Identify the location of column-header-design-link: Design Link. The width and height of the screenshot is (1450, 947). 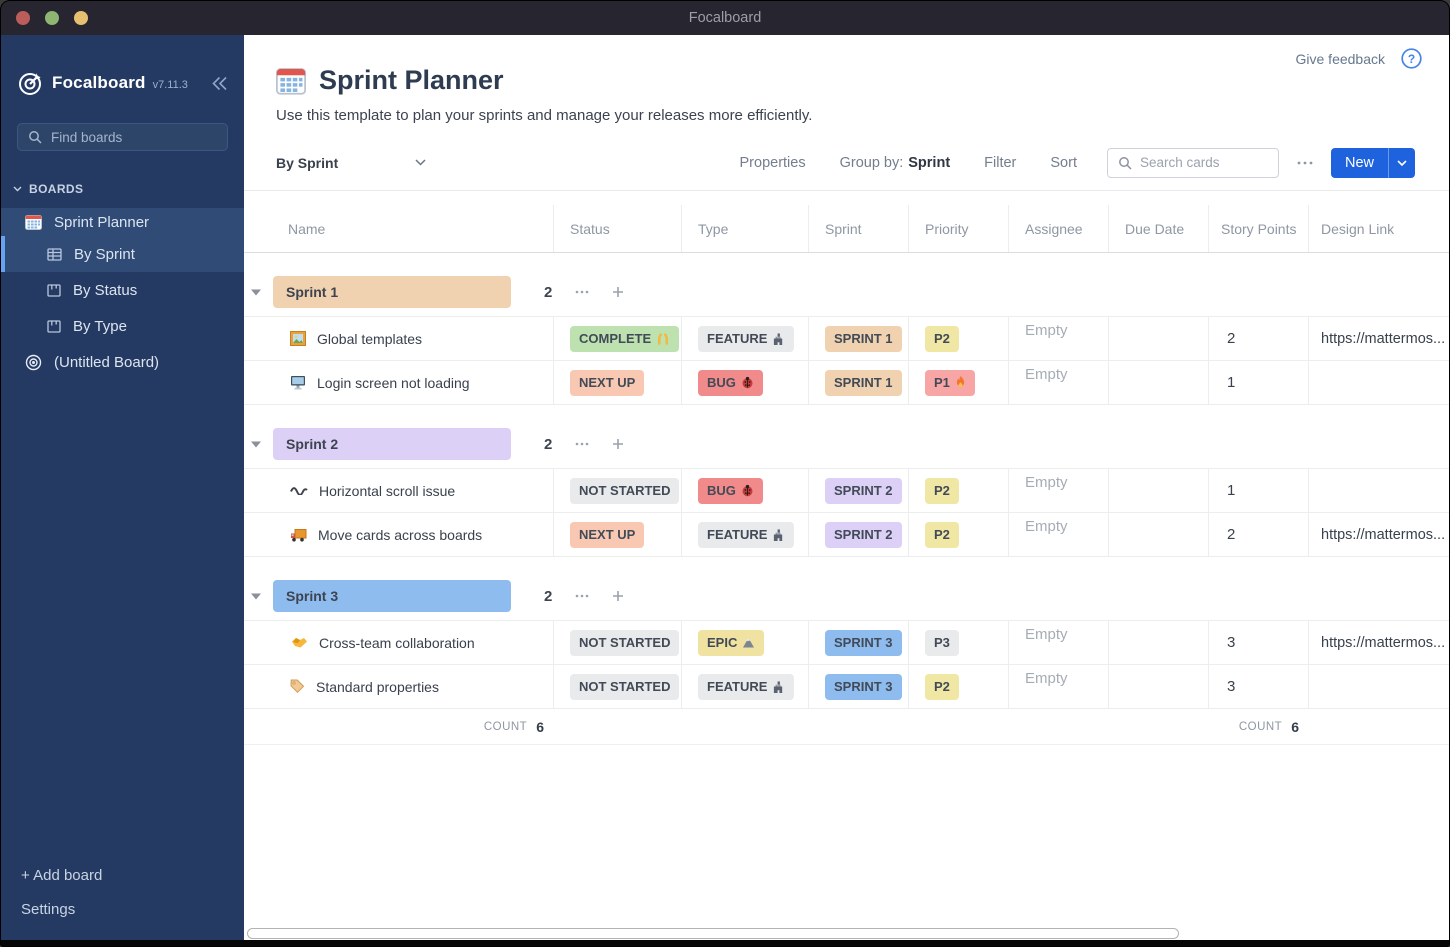
(1379, 228).